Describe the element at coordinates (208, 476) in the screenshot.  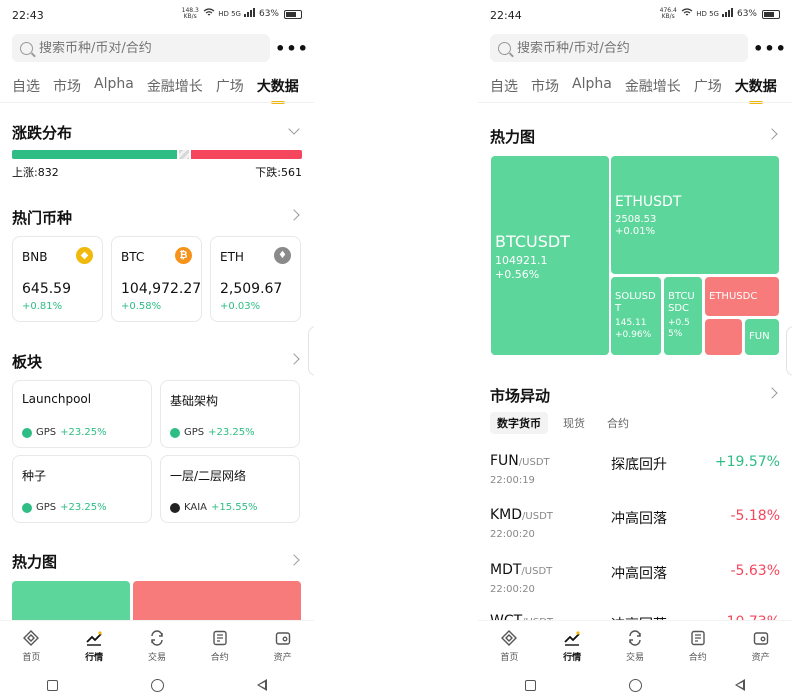
I see `sector-name: 一层/二层网络` at that location.